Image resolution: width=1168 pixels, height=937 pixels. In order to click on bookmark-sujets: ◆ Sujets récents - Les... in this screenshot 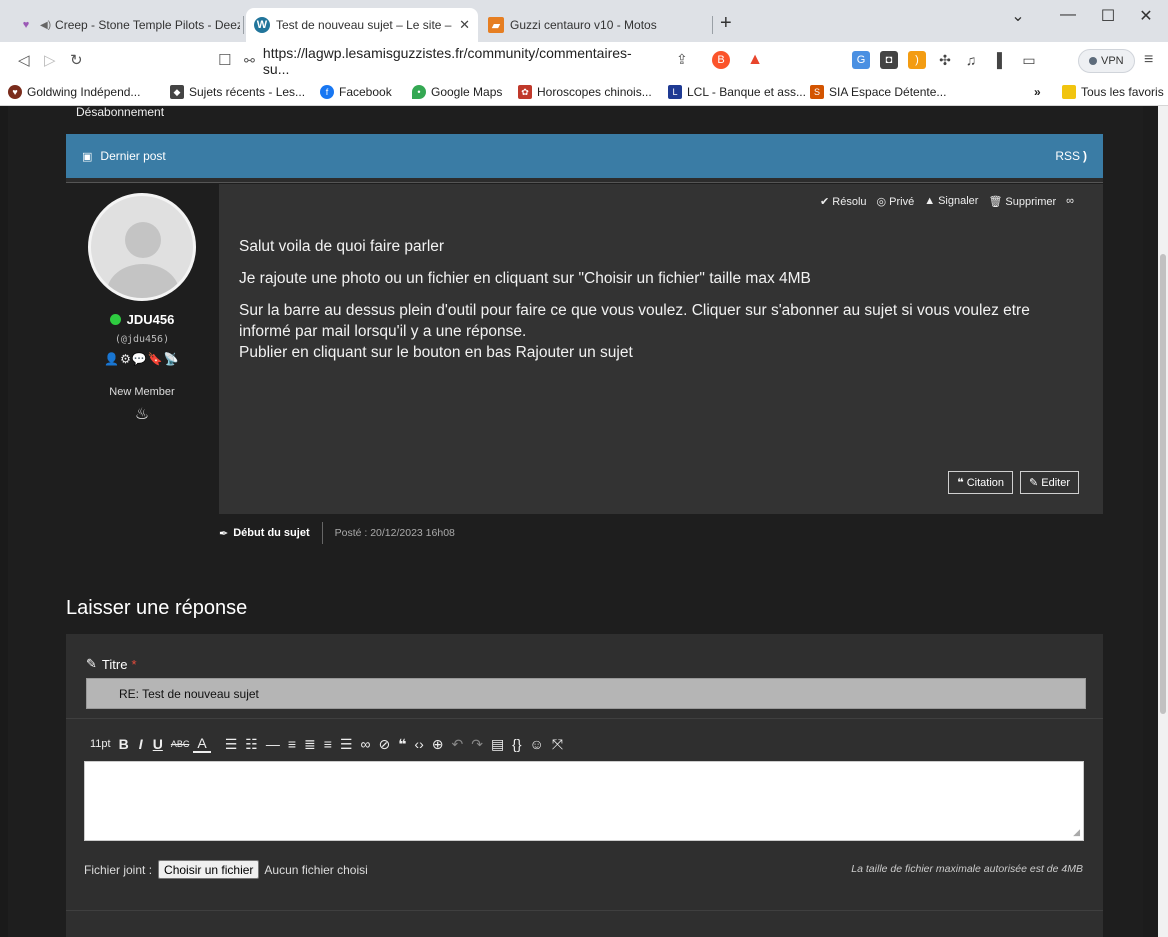, I will do `click(237, 92)`.